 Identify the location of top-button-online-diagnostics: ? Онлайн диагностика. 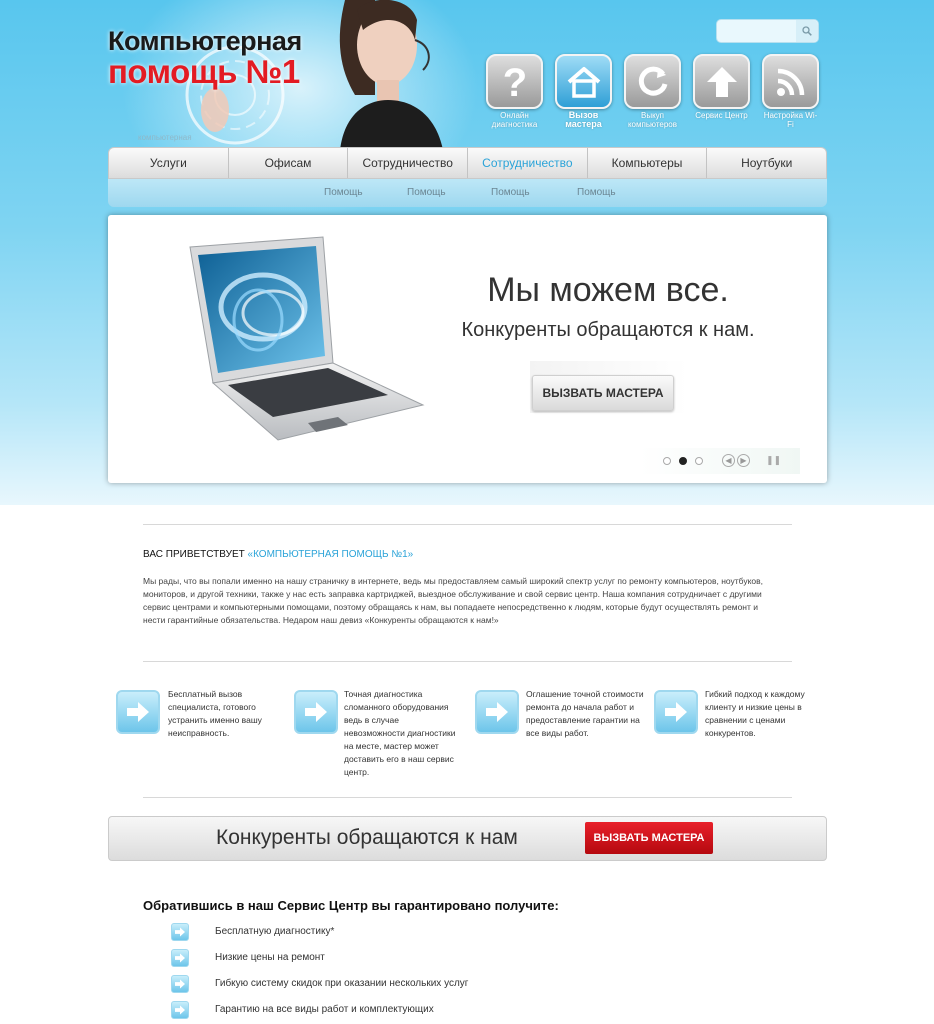
(514, 91).